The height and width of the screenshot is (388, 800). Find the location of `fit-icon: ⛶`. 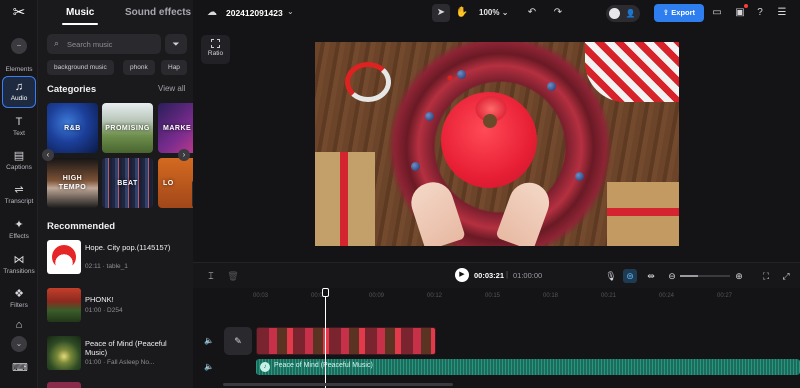

fit-icon: ⛶ is located at coordinates (766, 276).